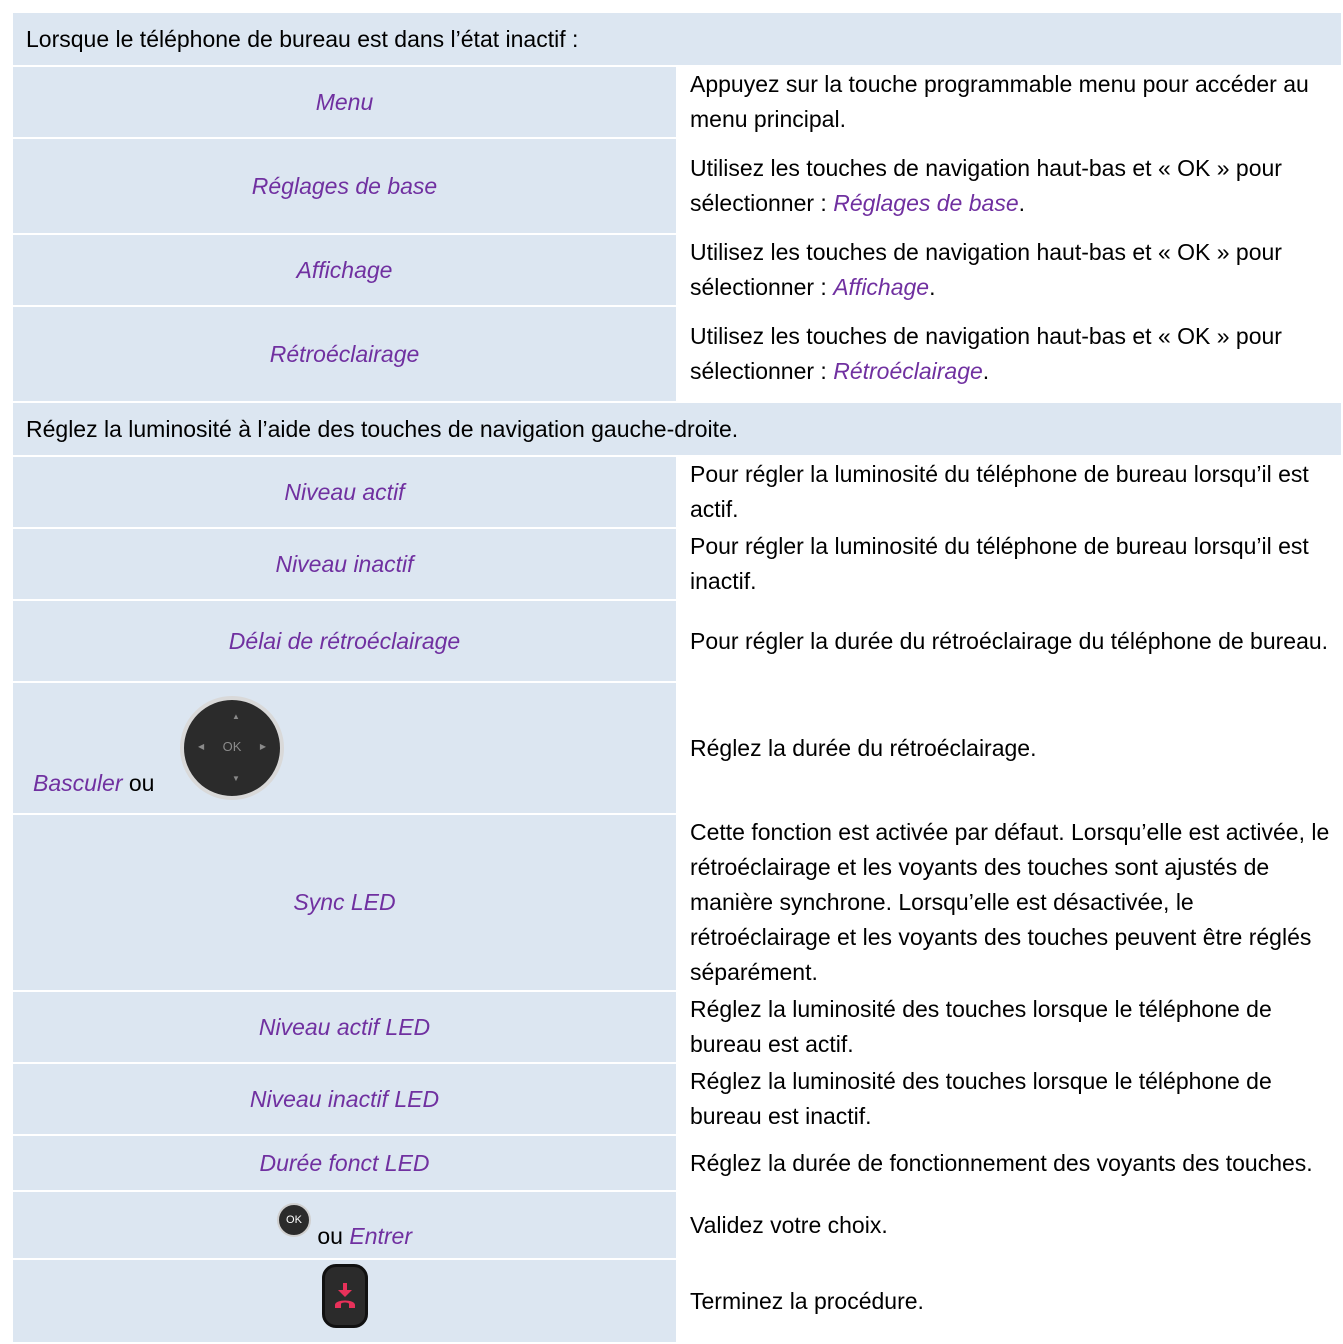 This screenshot has width=1343, height=1344. What do you see at coordinates (908, 371) in the screenshot?
I see `menu-item-reference: Rétroéclairage` at bounding box center [908, 371].